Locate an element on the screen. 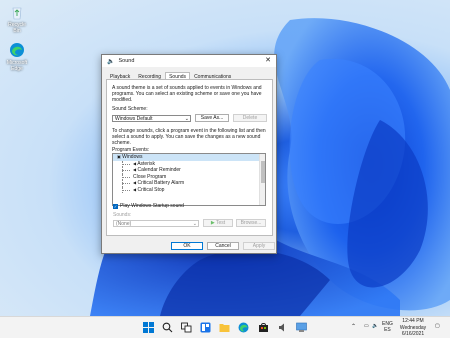  language-indicator: ENG ES is located at coordinates (387, 327).